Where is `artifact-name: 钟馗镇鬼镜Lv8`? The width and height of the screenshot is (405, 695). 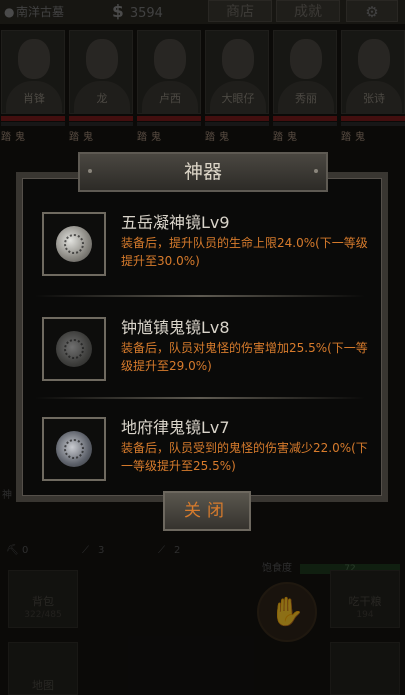 artifact-name: 钟馗镇鬼镜Lv8 is located at coordinates (175, 327).